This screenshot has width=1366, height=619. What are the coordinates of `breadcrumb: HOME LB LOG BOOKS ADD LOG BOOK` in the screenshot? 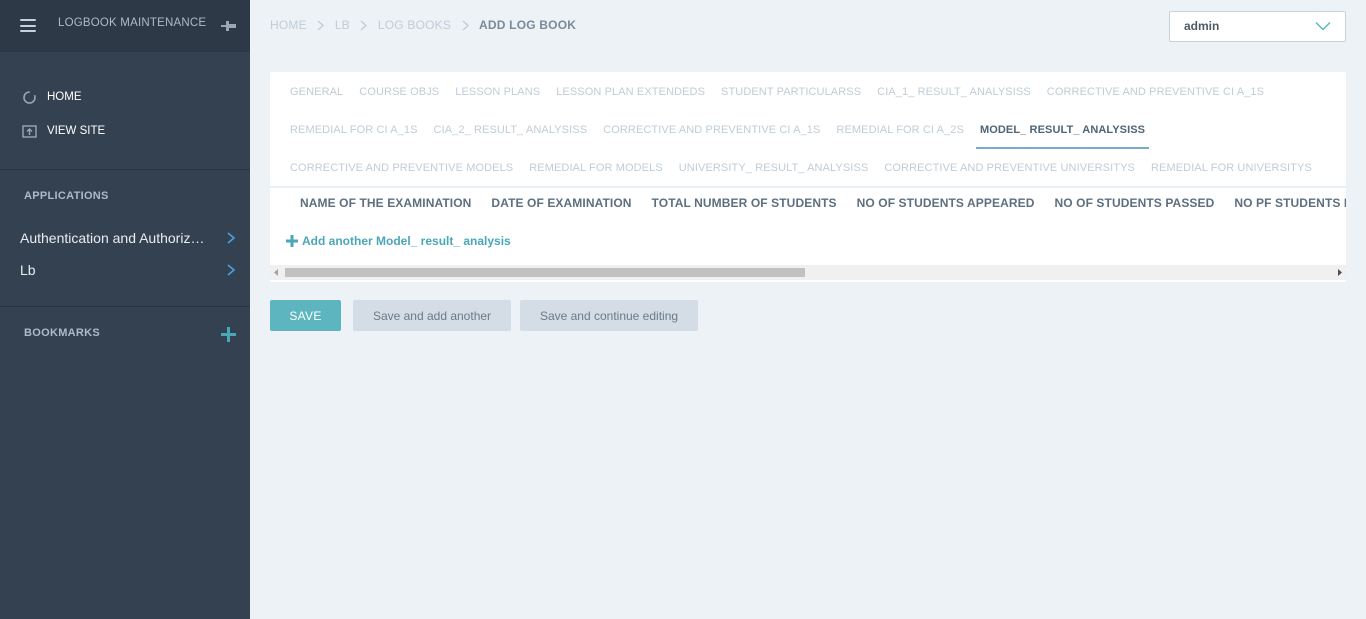 It's located at (423, 25).